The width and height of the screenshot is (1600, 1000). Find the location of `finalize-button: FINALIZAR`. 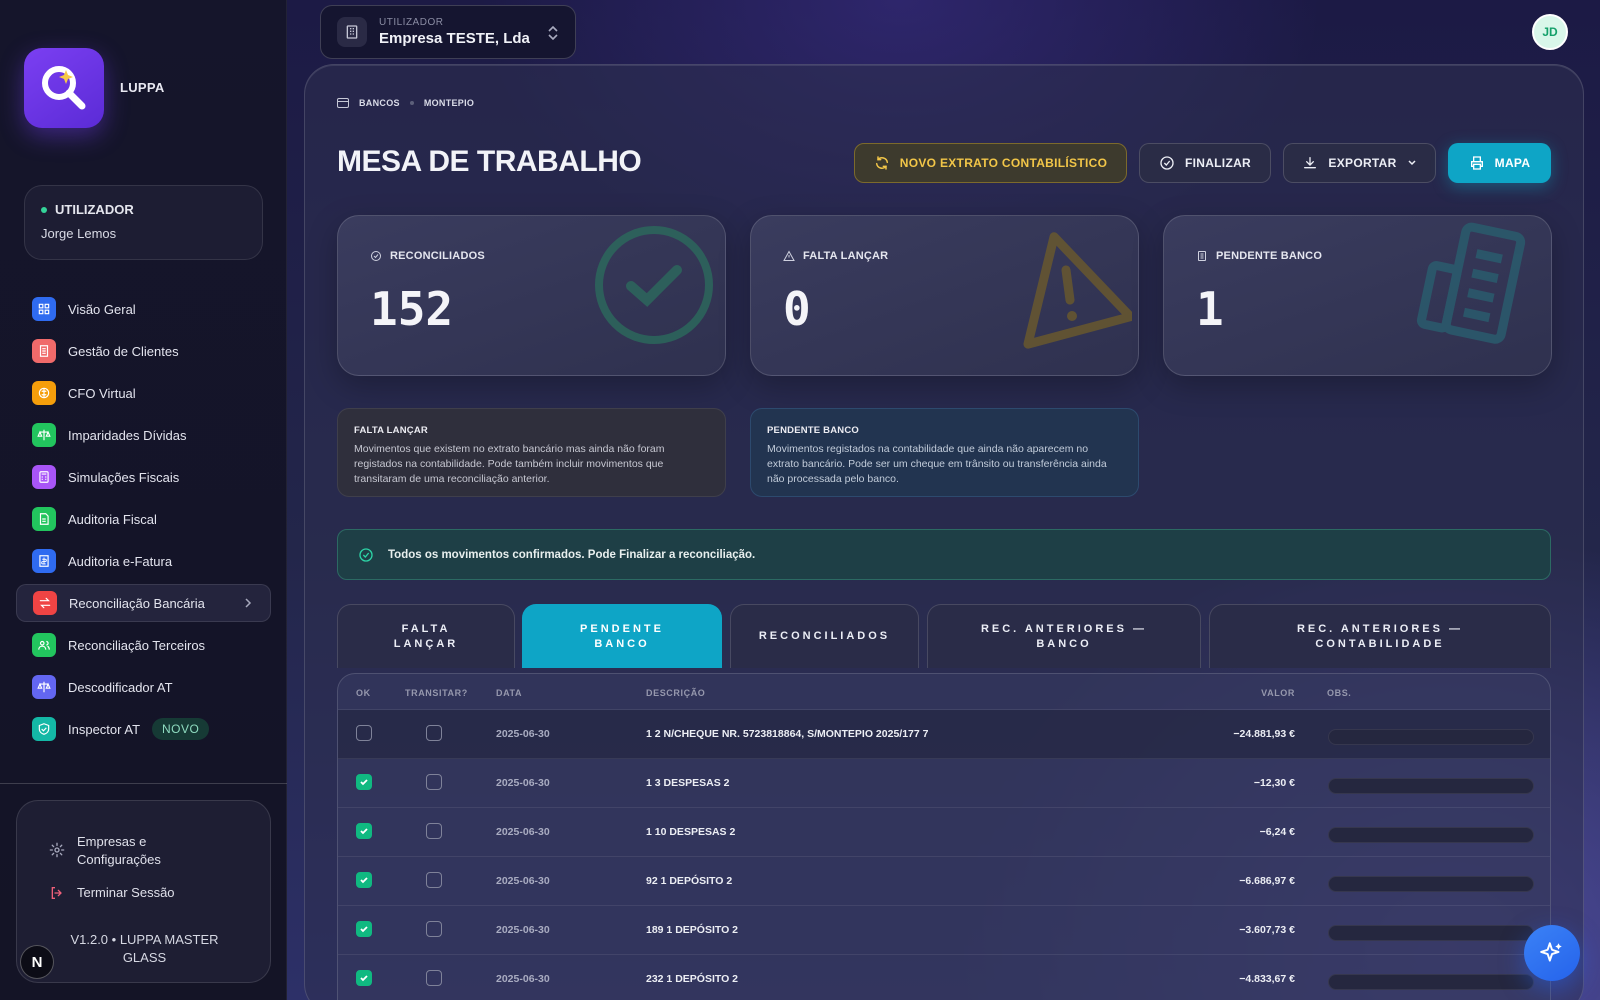

finalize-button: FINALIZAR is located at coordinates (1205, 163).